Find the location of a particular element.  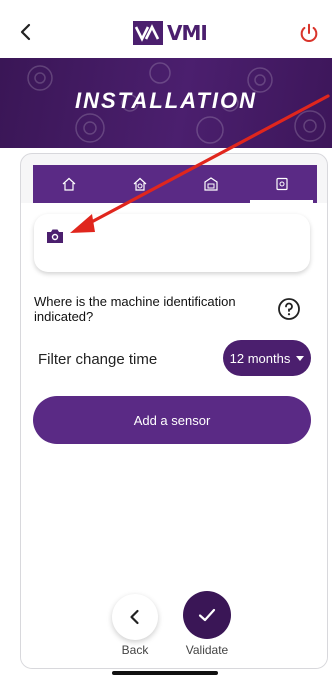

tab-sensor is located at coordinates (281, 184).